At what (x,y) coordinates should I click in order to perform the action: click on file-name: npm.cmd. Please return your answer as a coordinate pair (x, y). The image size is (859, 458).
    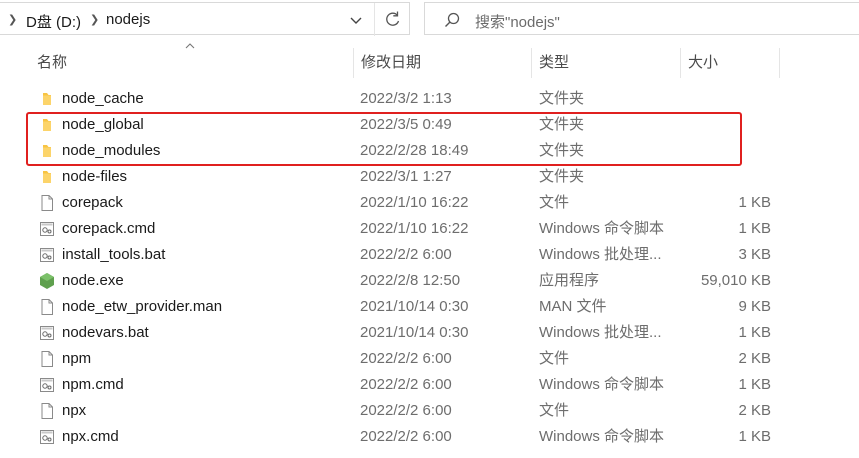
    Looking at the image, I should click on (93, 384).